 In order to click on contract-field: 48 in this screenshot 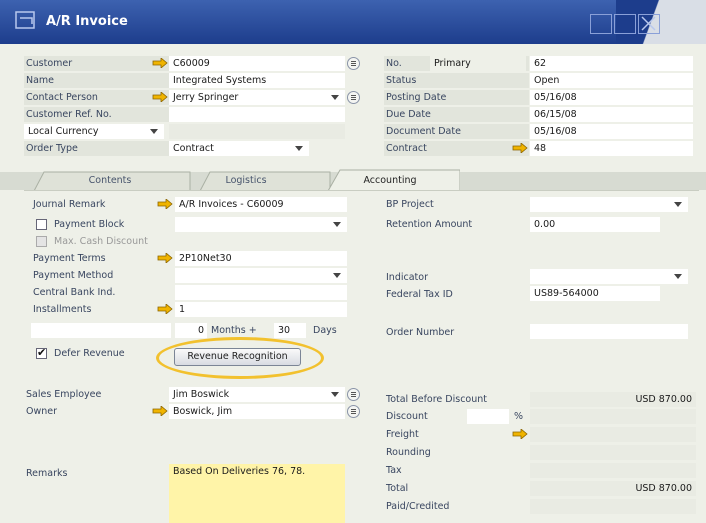, I will do `click(611, 148)`.